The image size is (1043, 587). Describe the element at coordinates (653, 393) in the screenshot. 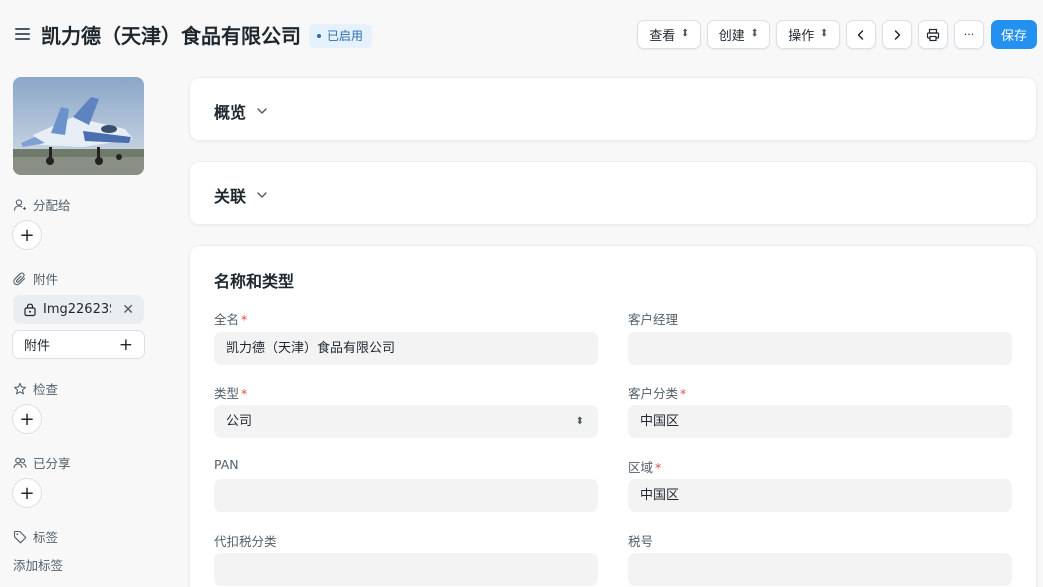

I see `customer-group-label-text: 客户分类` at that location.